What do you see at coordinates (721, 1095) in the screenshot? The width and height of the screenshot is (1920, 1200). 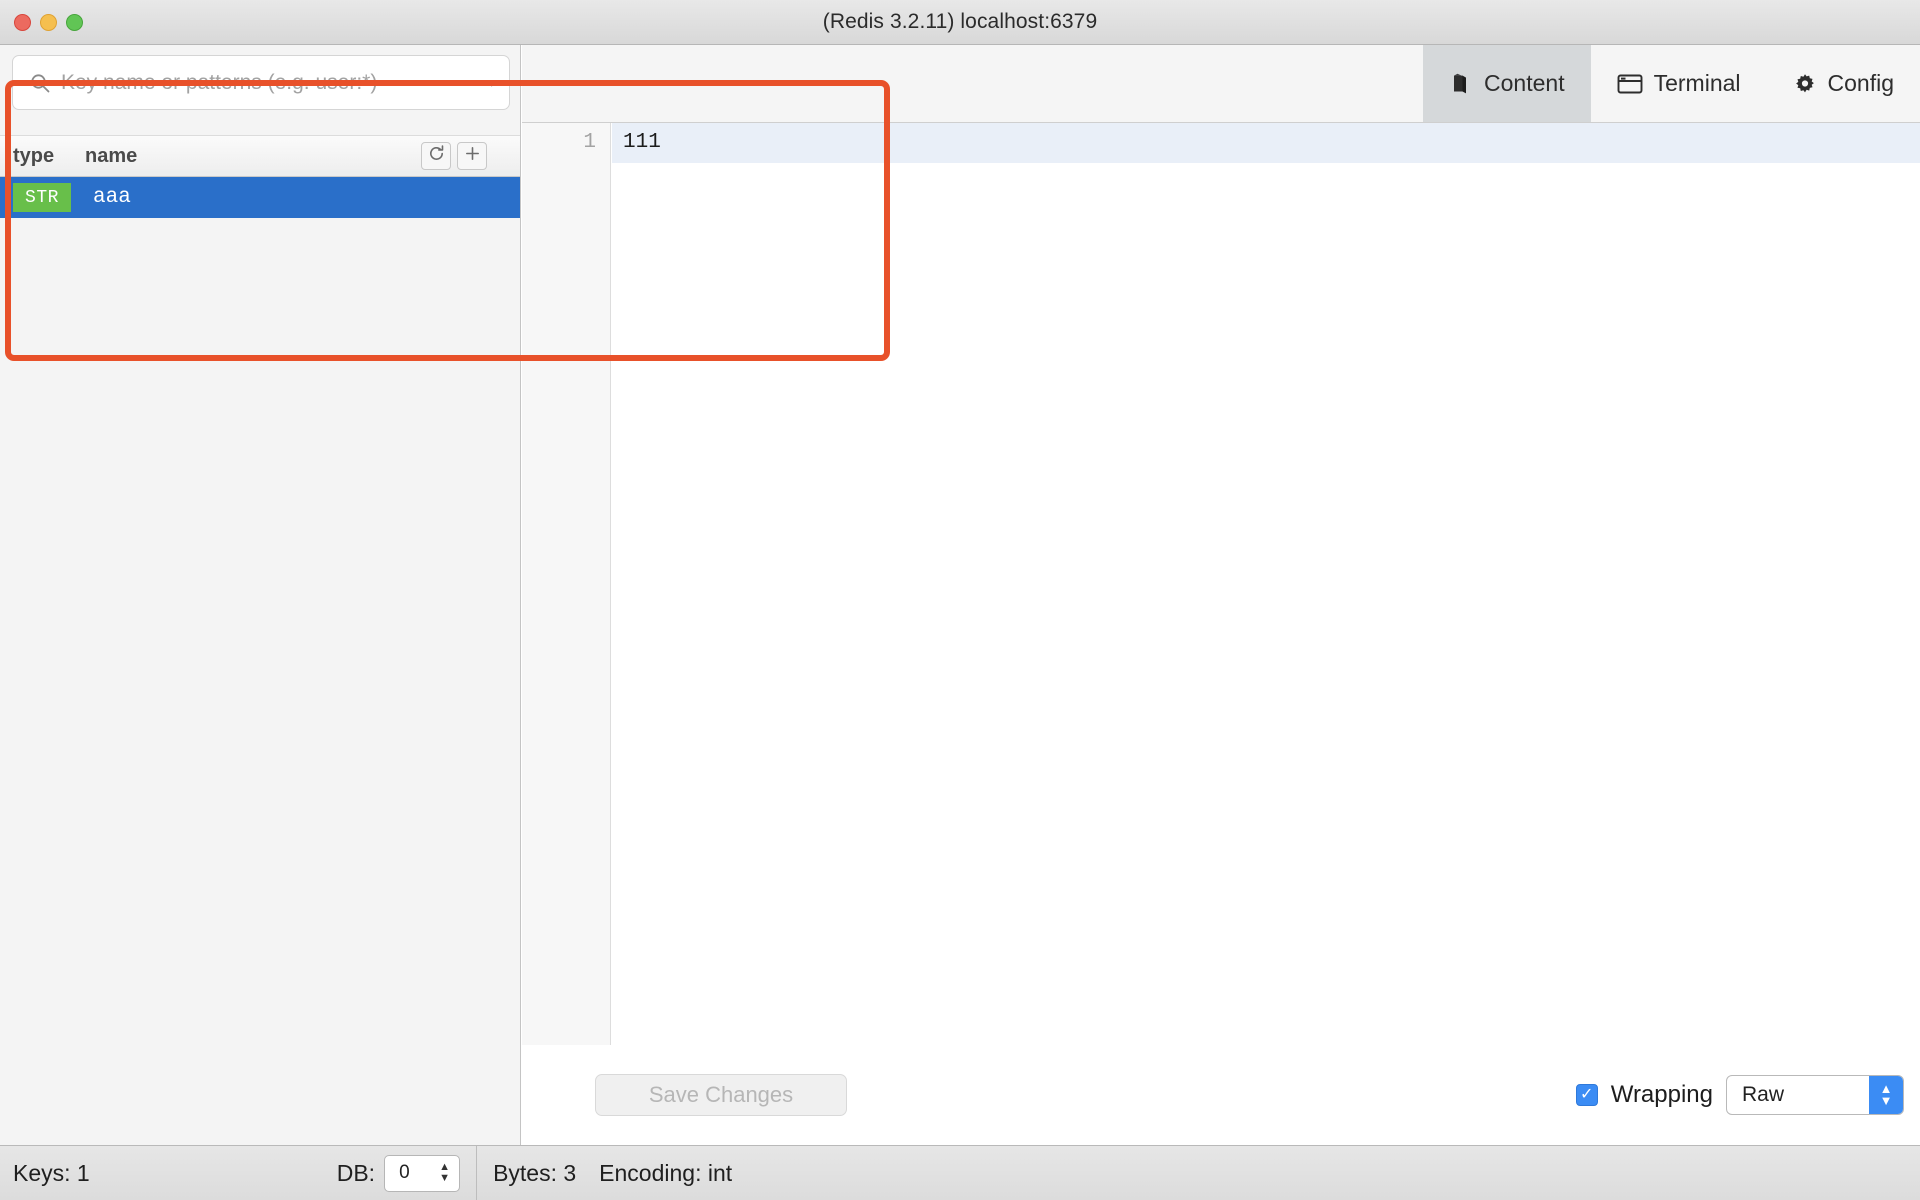 I see `save-changes-button: Save Changes` at bounding box center [721, 1095].